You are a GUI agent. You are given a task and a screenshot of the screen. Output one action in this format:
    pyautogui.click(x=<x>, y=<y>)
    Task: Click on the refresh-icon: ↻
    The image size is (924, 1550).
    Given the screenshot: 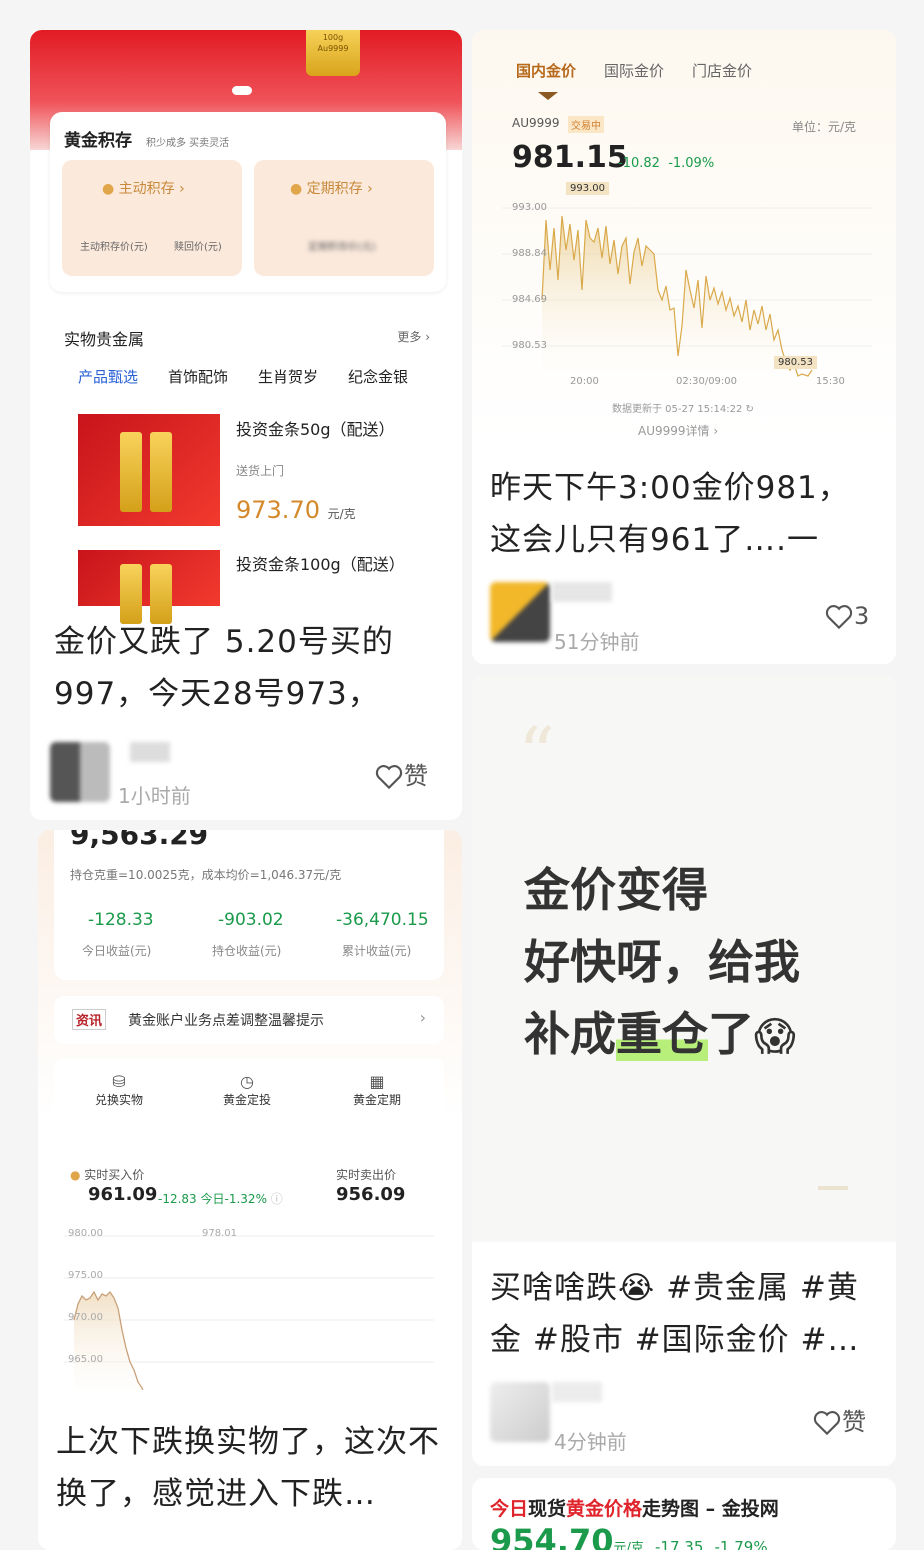 What is the action you would take?
    pyautogui.click(x=749, y=409)
    